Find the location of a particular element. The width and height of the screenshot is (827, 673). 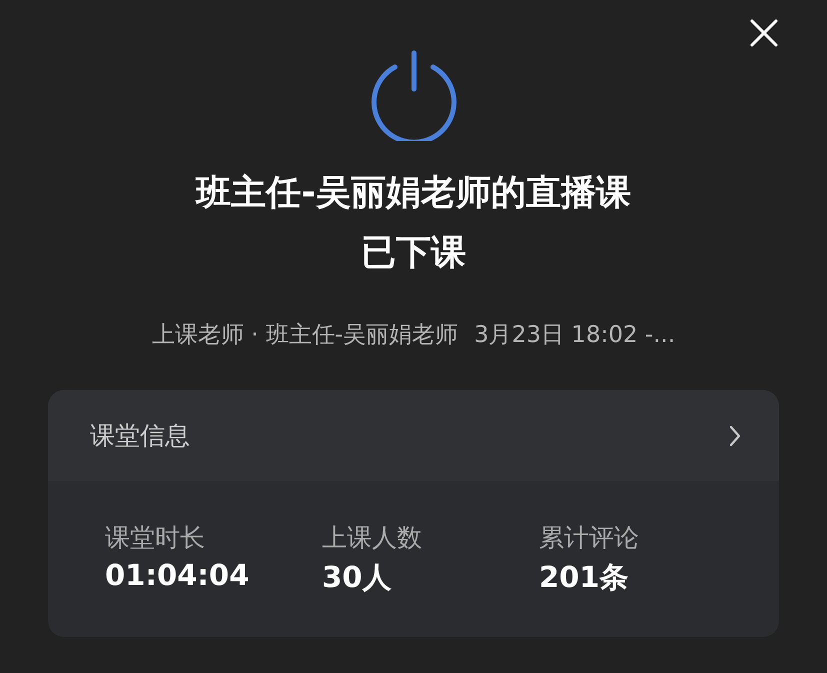

stat-value: 01:04:04 is located at coordinates (177, 575).